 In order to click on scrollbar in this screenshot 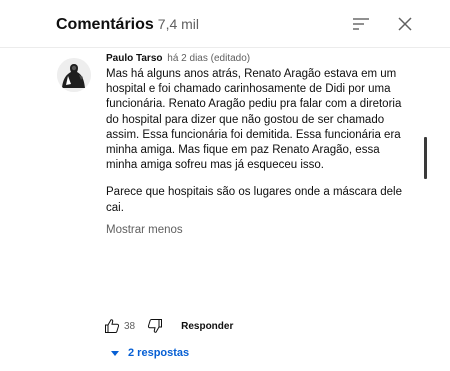, I will do `click(425, 158)`.